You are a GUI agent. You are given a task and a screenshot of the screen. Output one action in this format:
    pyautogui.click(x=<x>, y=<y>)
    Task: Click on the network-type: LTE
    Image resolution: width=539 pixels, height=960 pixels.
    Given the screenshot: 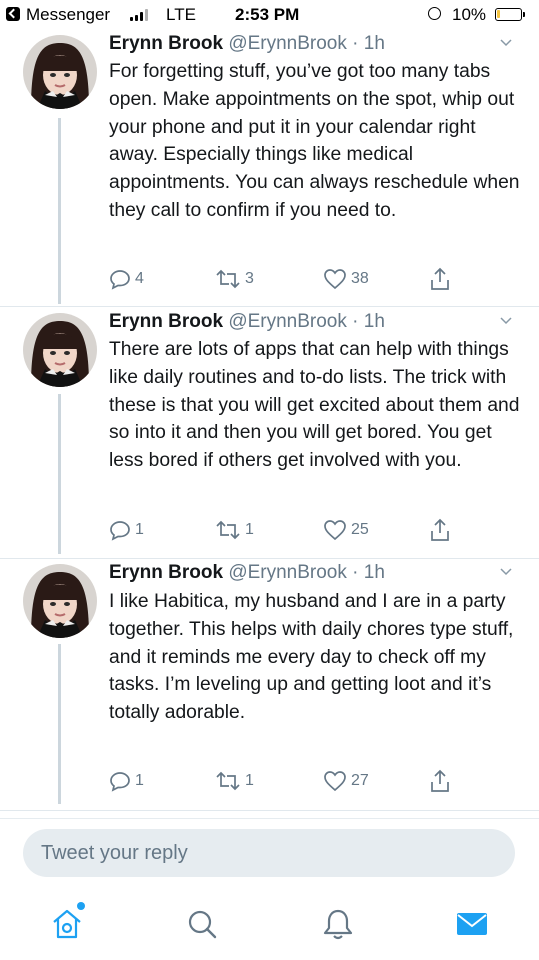 What is the action you would take?
    pyautogui.click(x=181, y=14)
    